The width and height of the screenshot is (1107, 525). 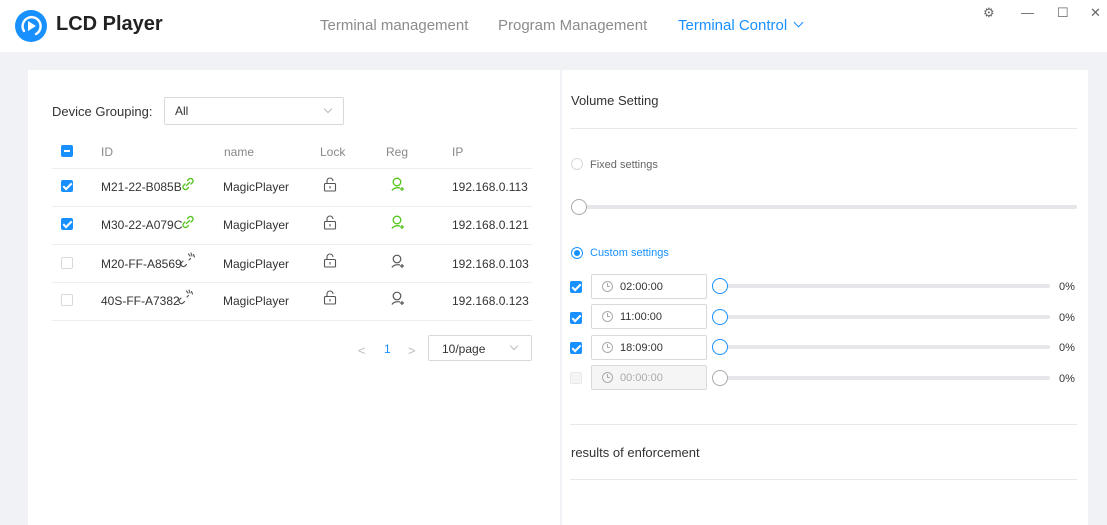 I want to click on device-grouping-select: All, so click(x=254, y=111).